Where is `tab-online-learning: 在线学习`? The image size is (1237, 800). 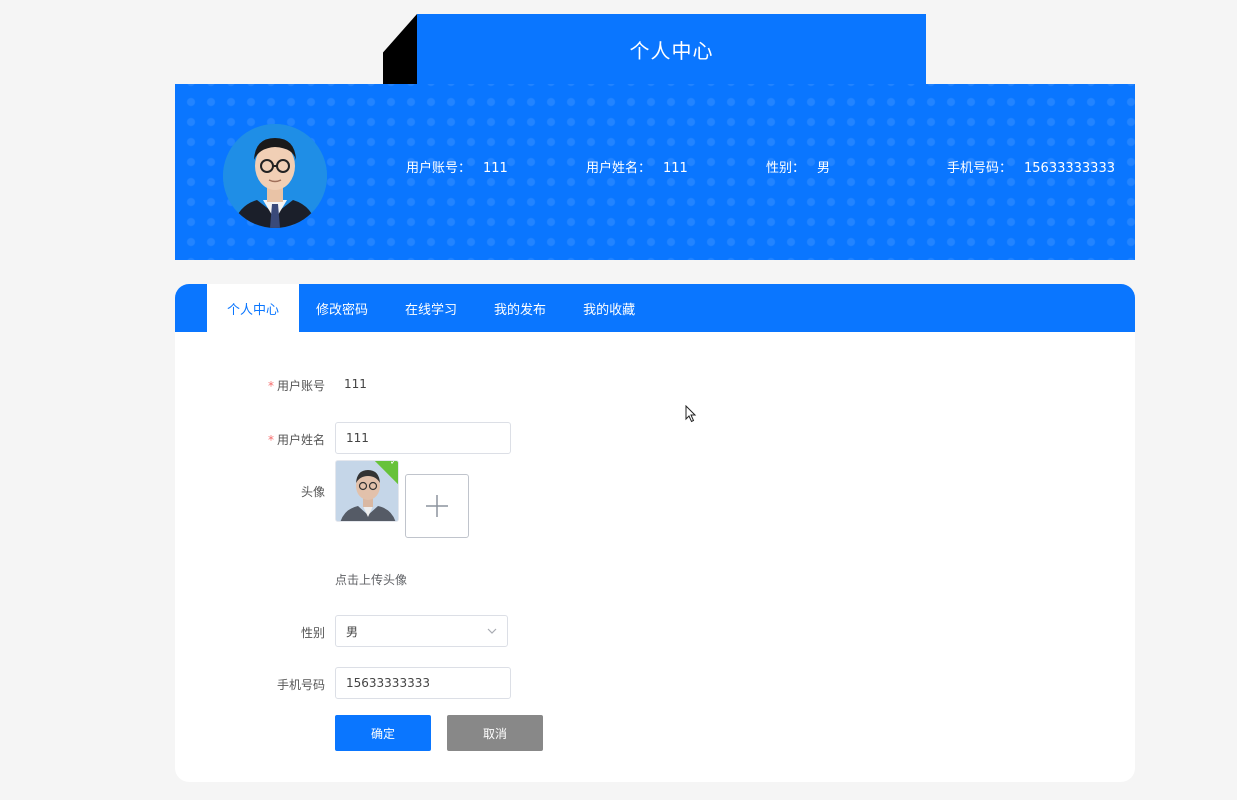 tab-online-learning: 在线学习 is located at coordinates (431, 308).